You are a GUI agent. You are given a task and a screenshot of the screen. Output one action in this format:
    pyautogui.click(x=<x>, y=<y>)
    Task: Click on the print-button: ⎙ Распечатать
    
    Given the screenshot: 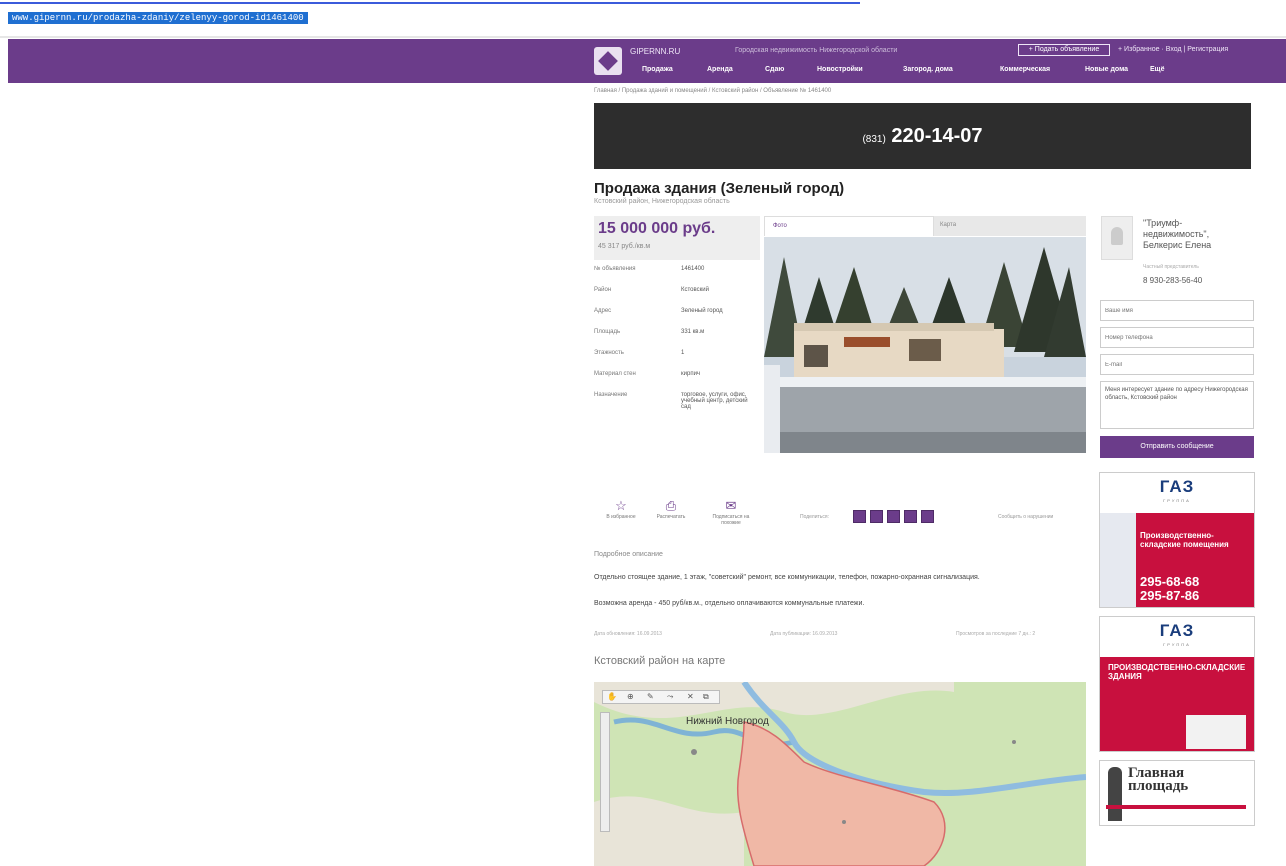 What is the action you would take?
    pyautogui.click(x=671, y=509)
    